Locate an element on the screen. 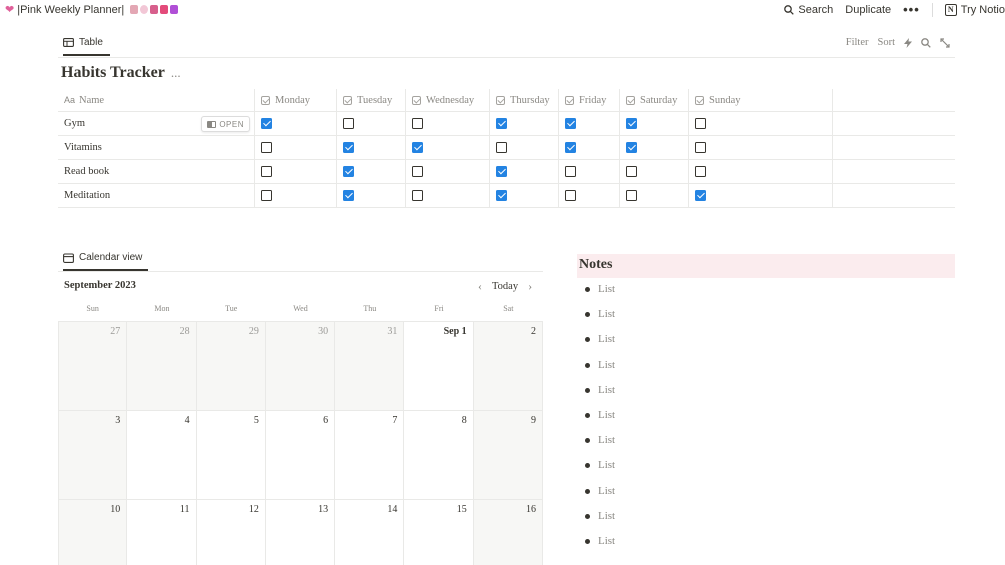 The height and width of the screenshot is (565, 1005). open-button: OPEN is located at coordinates (225, 124).